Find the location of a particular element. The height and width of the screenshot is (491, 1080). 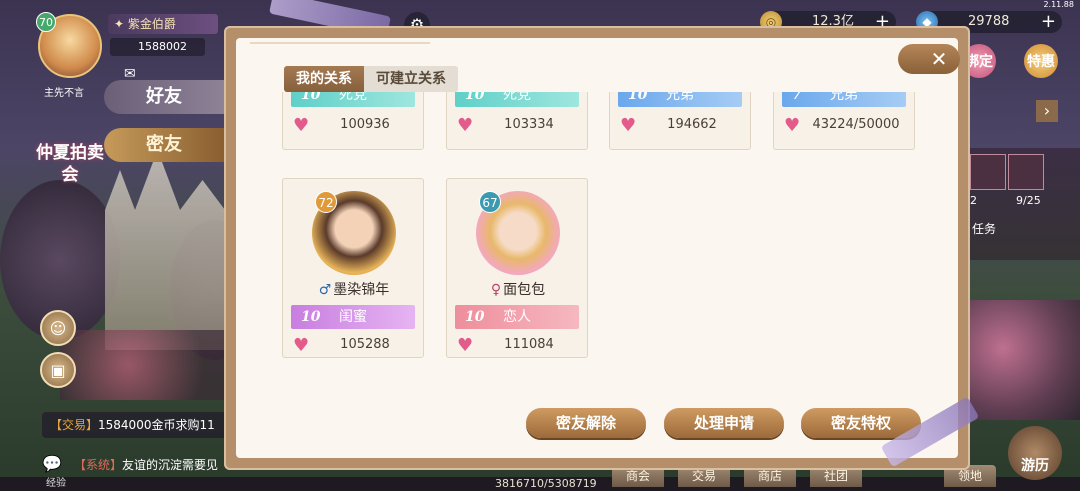

relation-card: 7 兄弟 ♥ 43224/50000 is located at coordinates (844, 121).